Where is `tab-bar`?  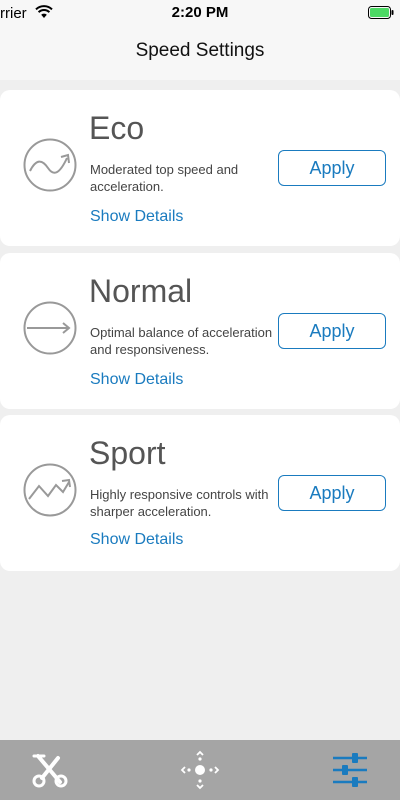
tab-bar is located at coordinates (200, 770).